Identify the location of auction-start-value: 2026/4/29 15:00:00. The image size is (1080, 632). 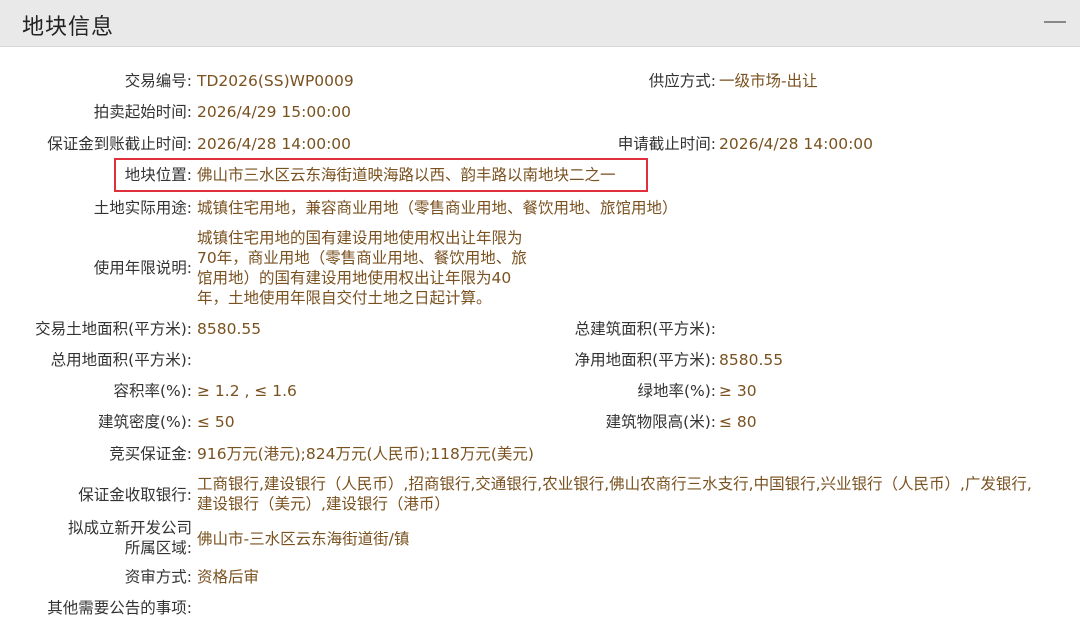
(274, 112).